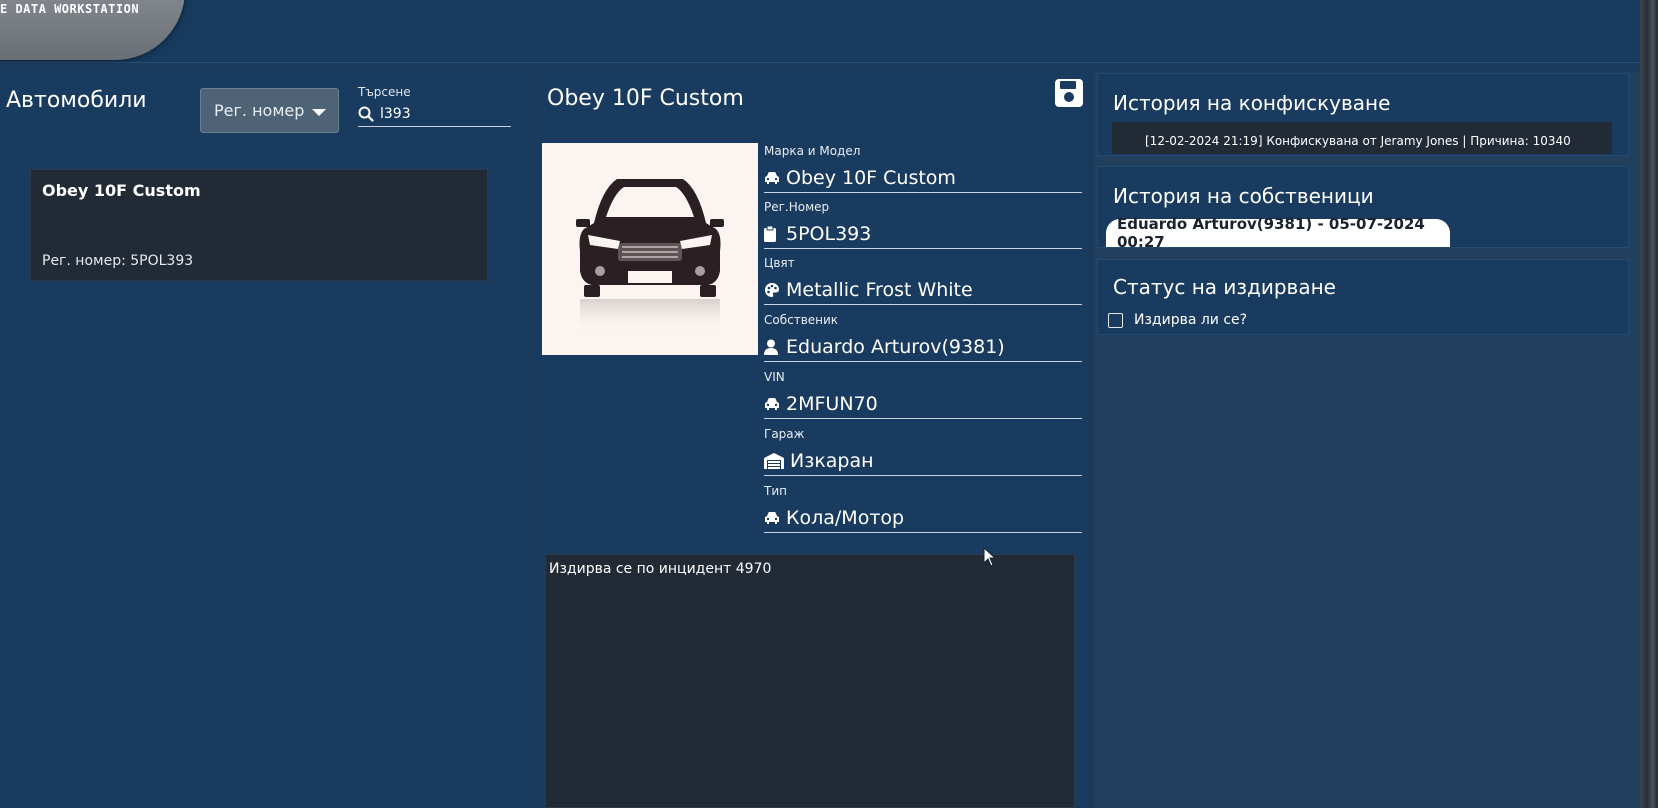 Image resolution: width=1658 pixels, height=808 pixels. What do you see at coordinates (923, 518) in the screenshot?
I see `field-type: Кола/Мотор` at bounding box center [923, 518].